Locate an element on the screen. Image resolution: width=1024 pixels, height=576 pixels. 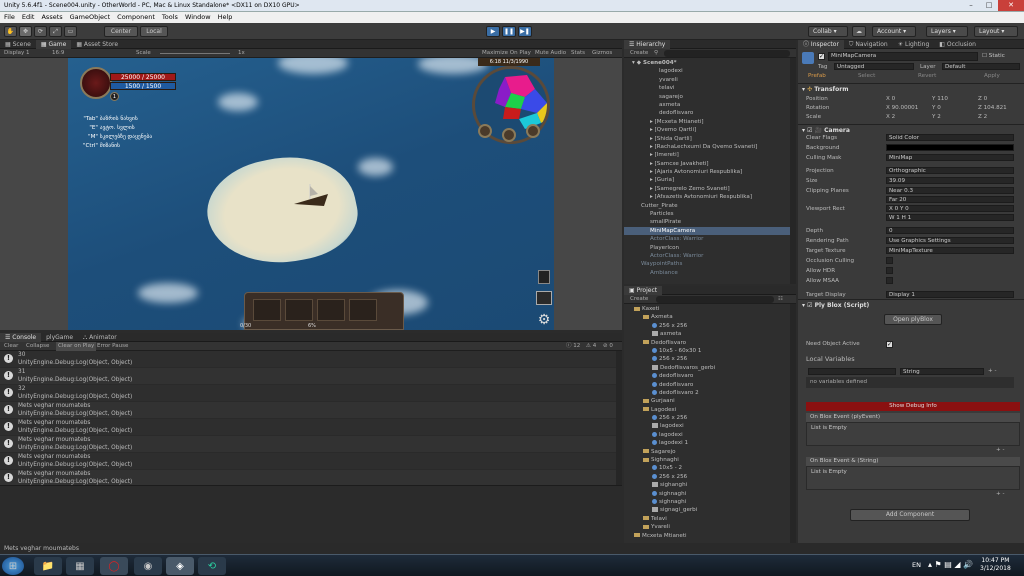
project-item: lagodexi is located at coordinates (707, 426).